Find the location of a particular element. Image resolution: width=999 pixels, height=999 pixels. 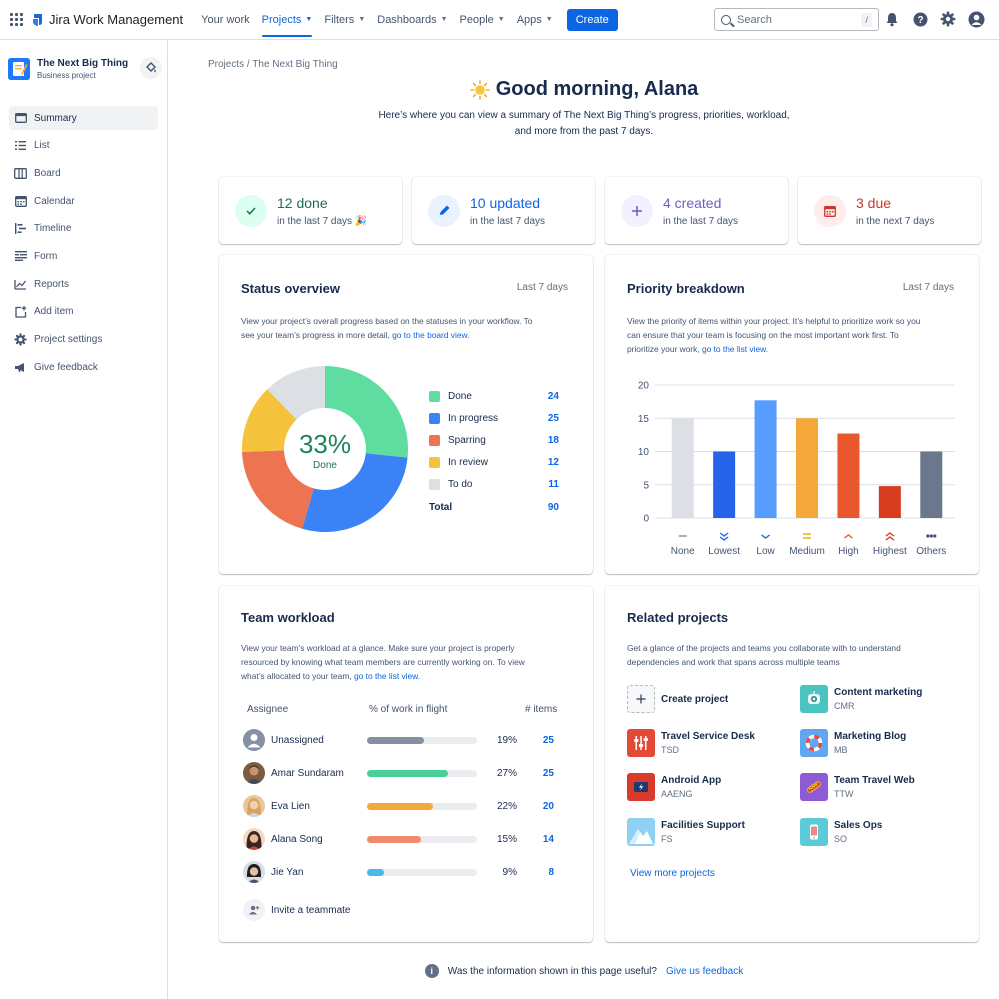

theme-paint-icon is located at coordinates (151, 68).